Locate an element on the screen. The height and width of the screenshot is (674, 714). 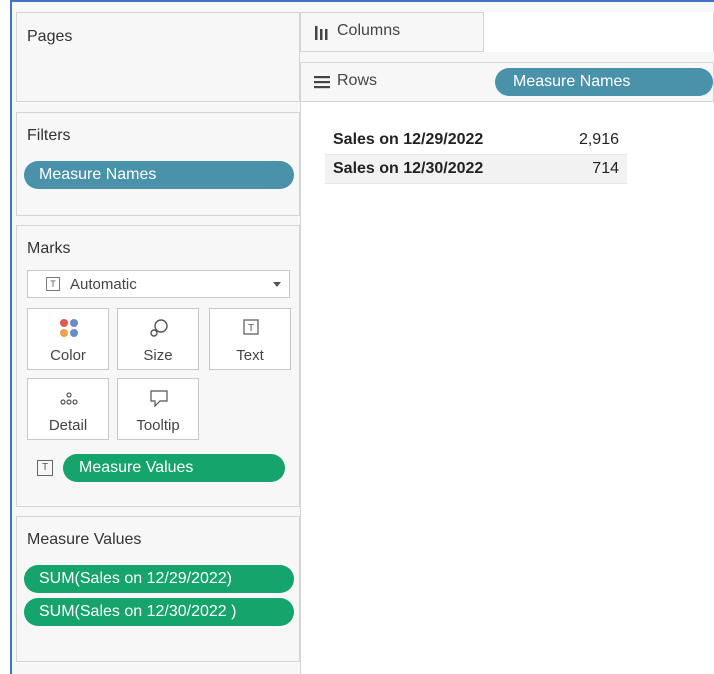
measure-pill-1: SUM(Sales on 12/29/2022) is located at coordinates (159, 579).